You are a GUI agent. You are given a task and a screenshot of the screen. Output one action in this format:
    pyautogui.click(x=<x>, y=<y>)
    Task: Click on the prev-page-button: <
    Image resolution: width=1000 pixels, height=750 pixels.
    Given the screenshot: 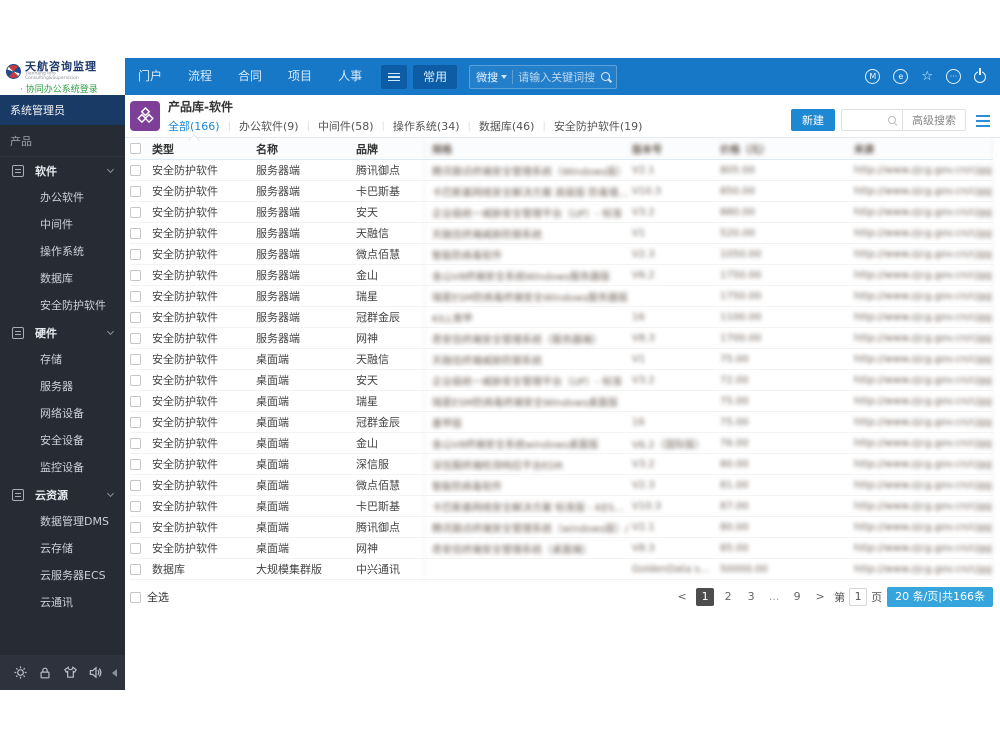 What is the action you would take?
    pyautogui.click(x=682, y=597)
    